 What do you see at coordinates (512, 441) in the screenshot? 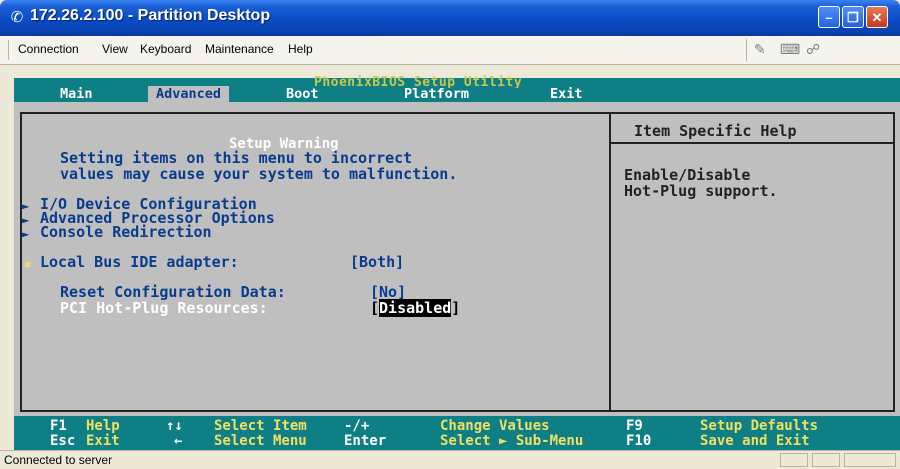
I see `key-desc: Select ► Sub-Menu` at bounding box center [512, 441].